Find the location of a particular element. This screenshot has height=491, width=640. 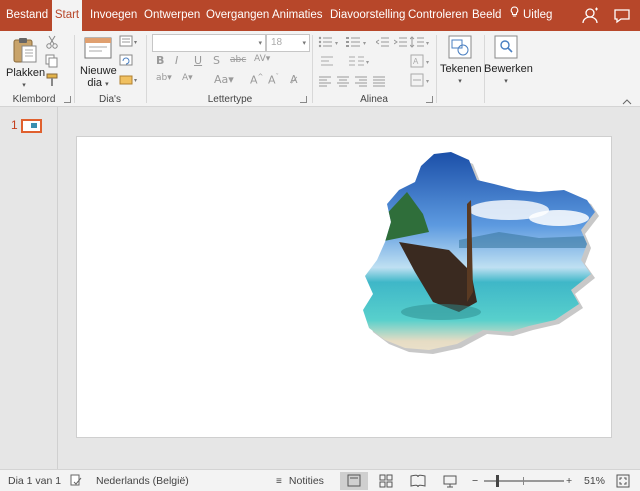

tab-slideshow: Diavoorstelling is located at coordinates (367, 15).